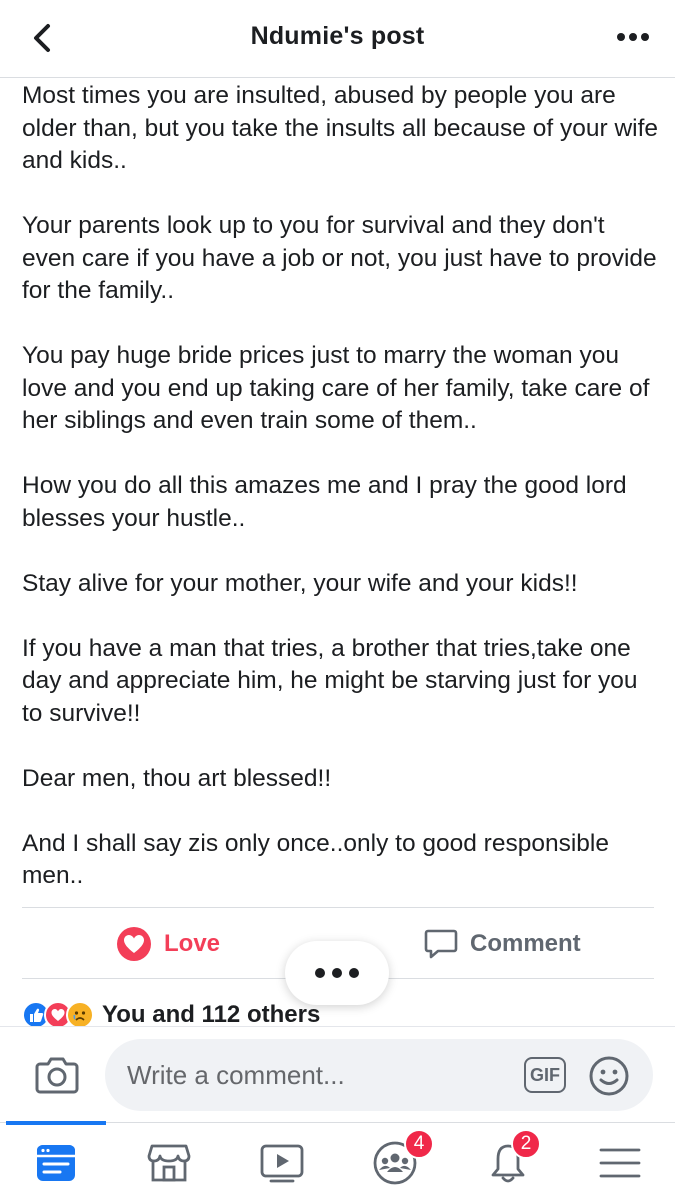 This screenshot has height=1200, width=675. I want to click on love-button: Love, so click(168, 944).